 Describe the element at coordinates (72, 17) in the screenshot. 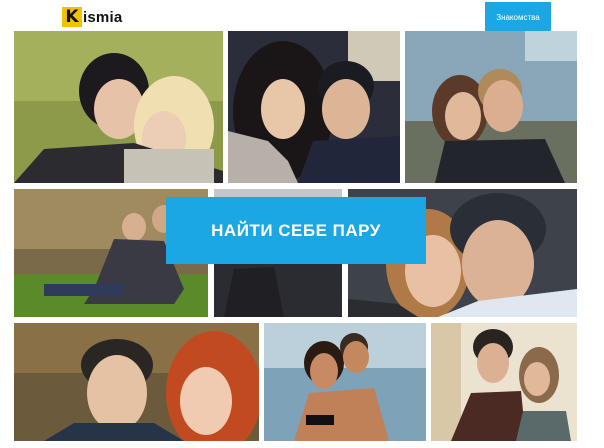

I see `logo-initial: K` at that location.